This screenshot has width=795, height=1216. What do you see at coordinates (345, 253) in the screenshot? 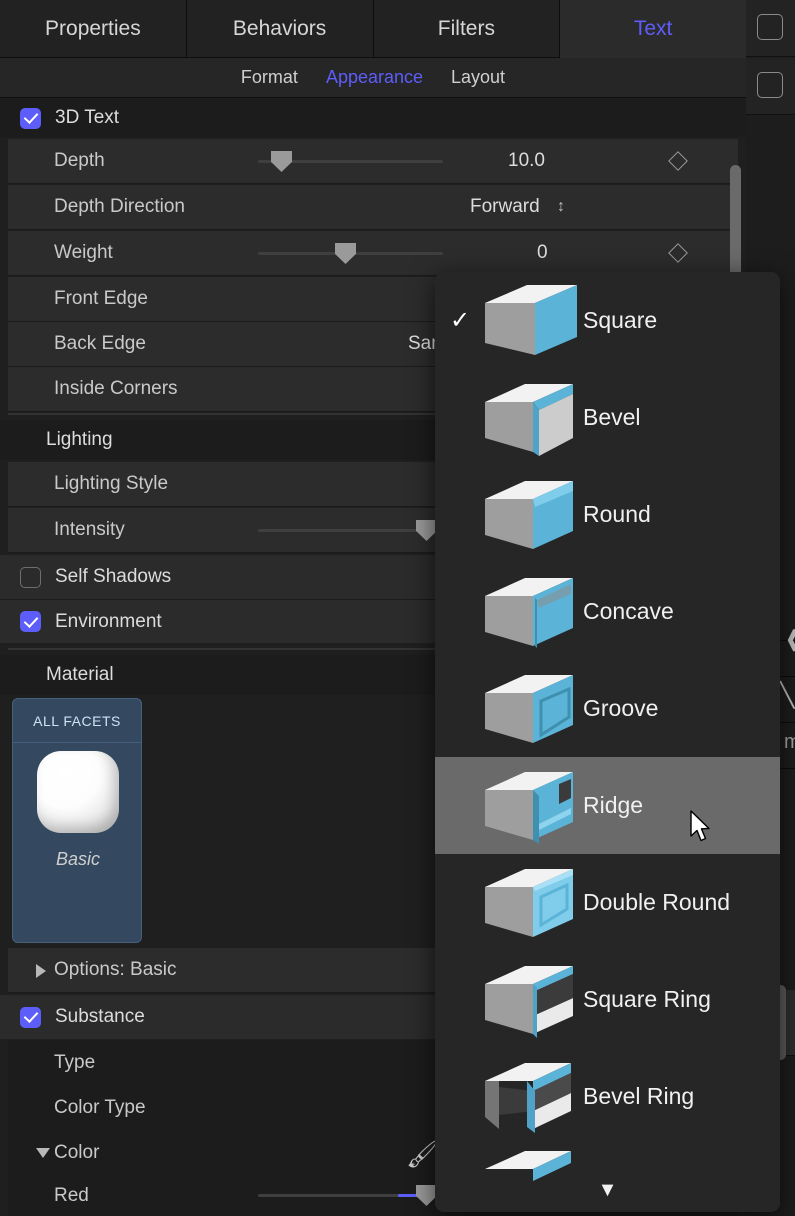
I see `slider-weight-knob` at bounding box center [345, 253].